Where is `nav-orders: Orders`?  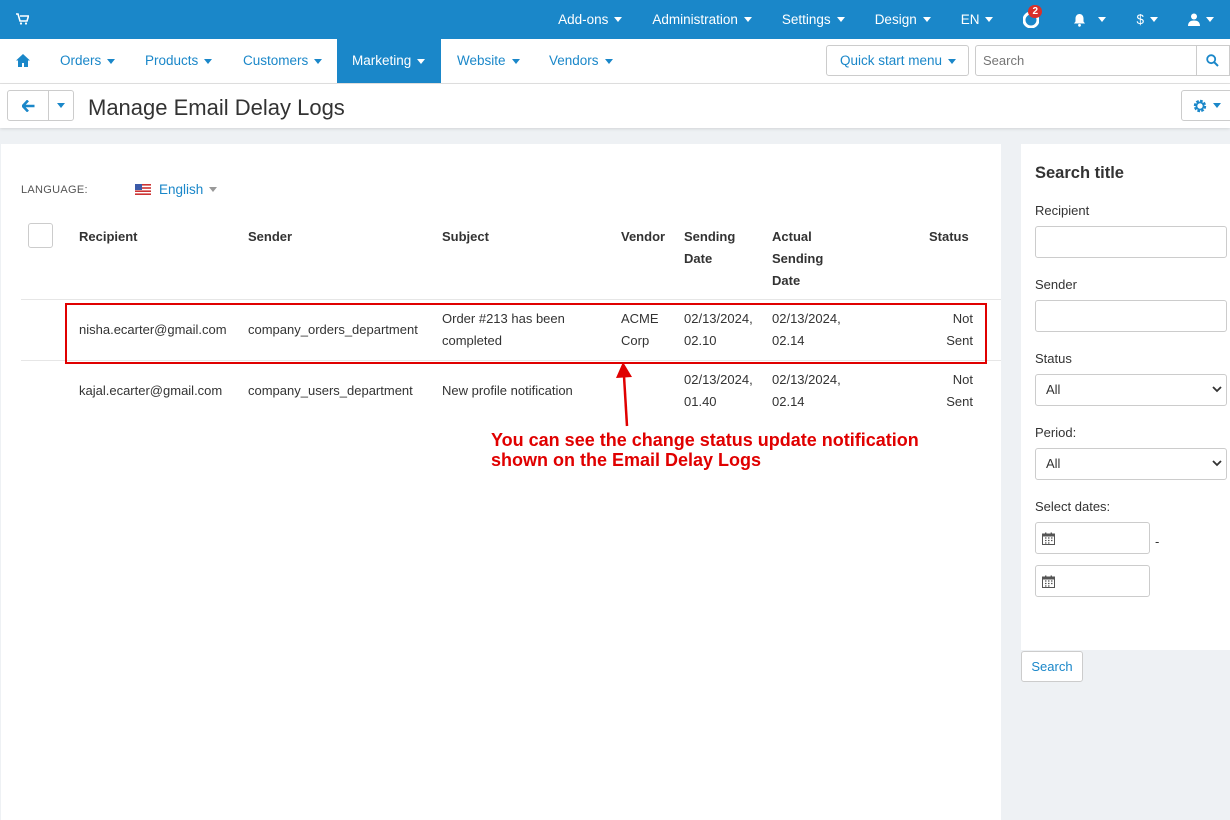 nav-orders: Orders is located at coordinates (87, 61).